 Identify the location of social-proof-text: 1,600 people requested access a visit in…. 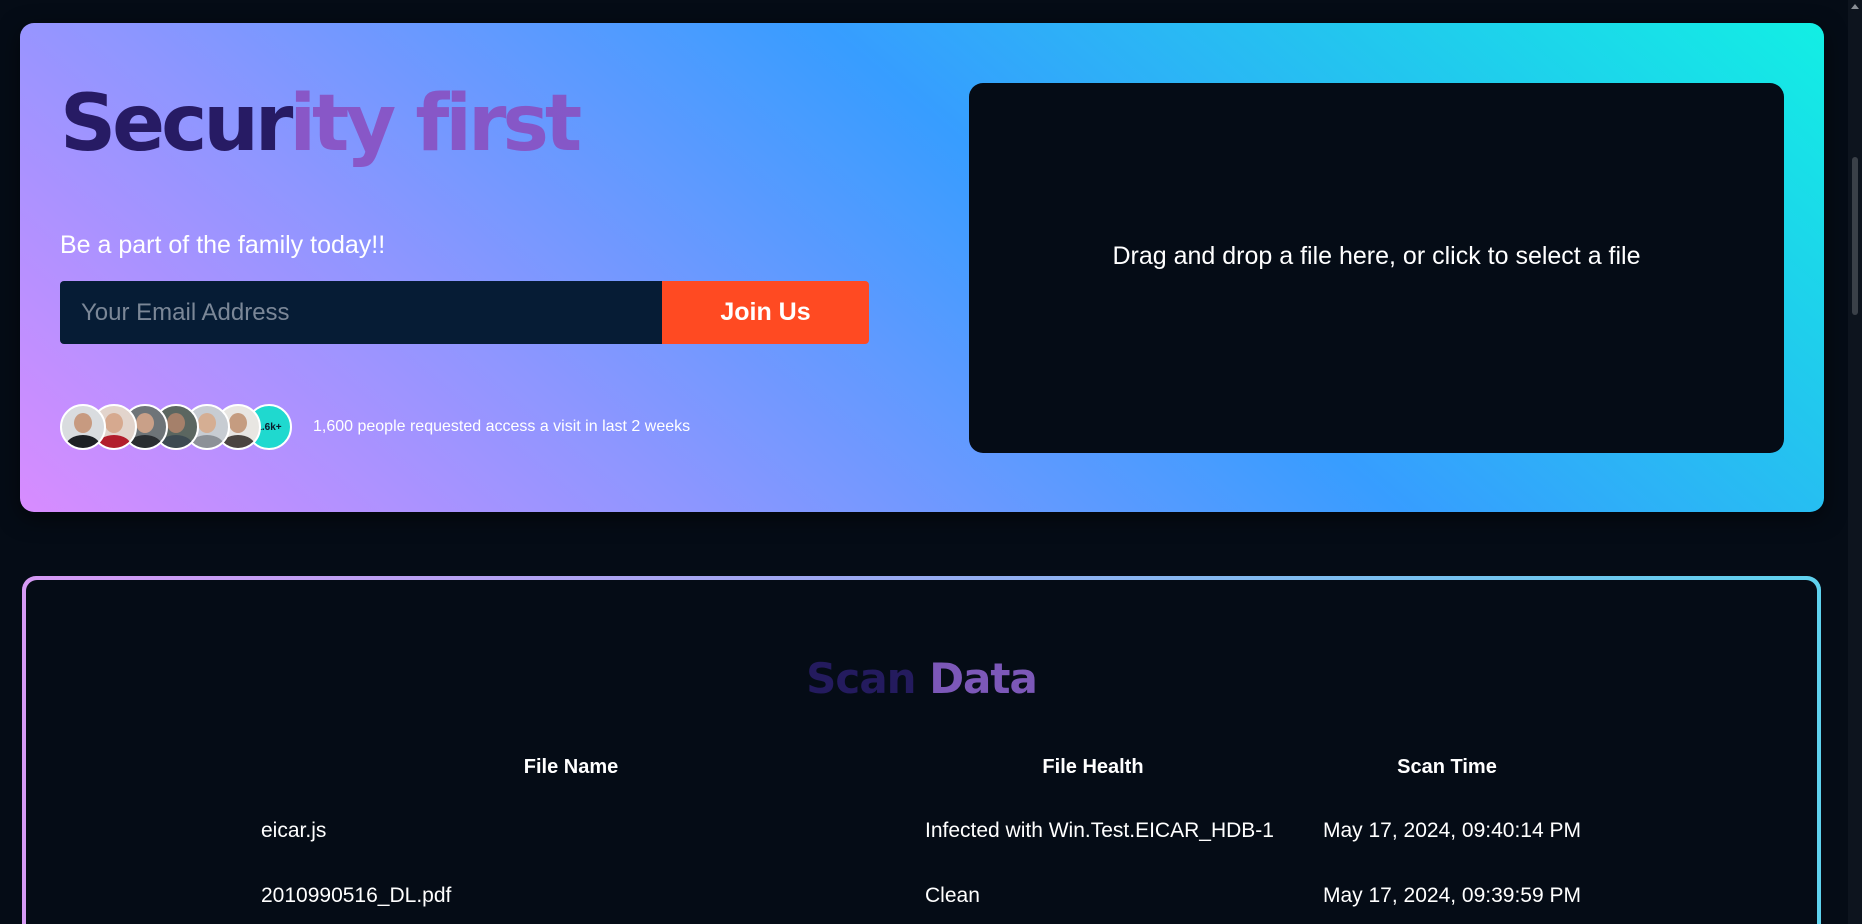
(502, 426).